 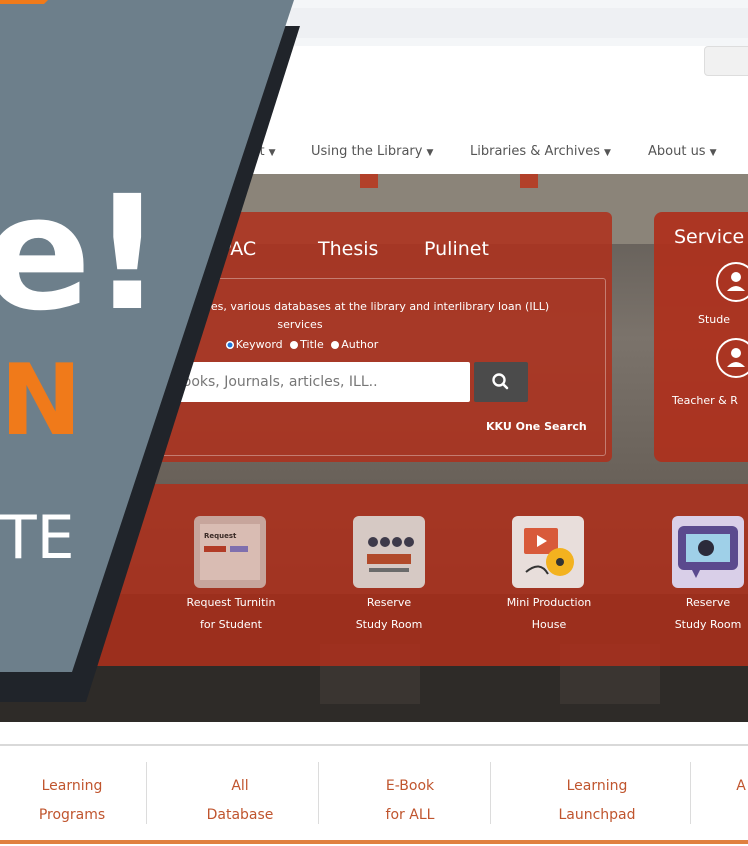 I want to click on footer-link-line: for ALL, so click(x=410, y=815).